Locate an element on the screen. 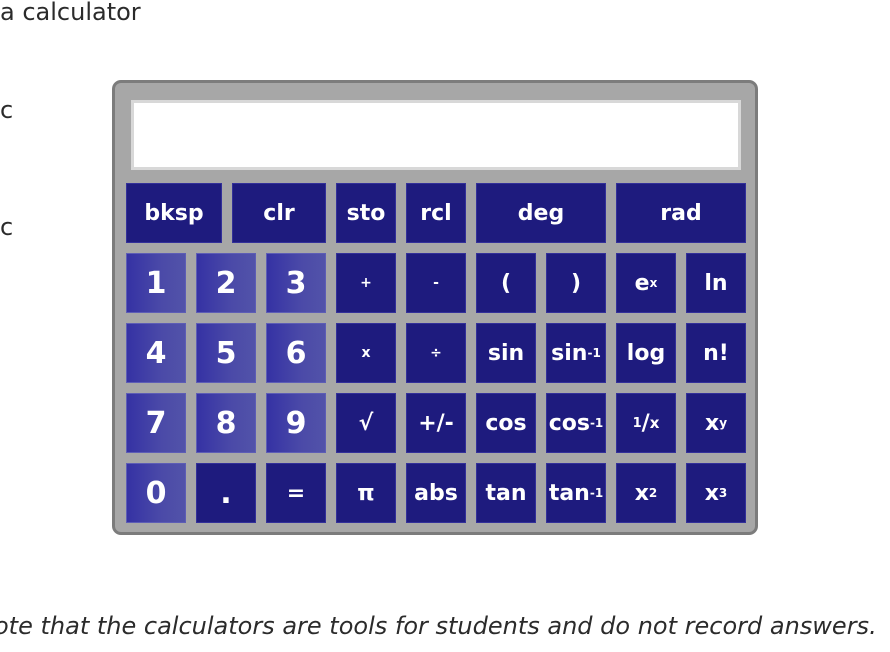 The height and width of the screenshot is (652, 890). power-button: xy is located at coordinates (716, 423).